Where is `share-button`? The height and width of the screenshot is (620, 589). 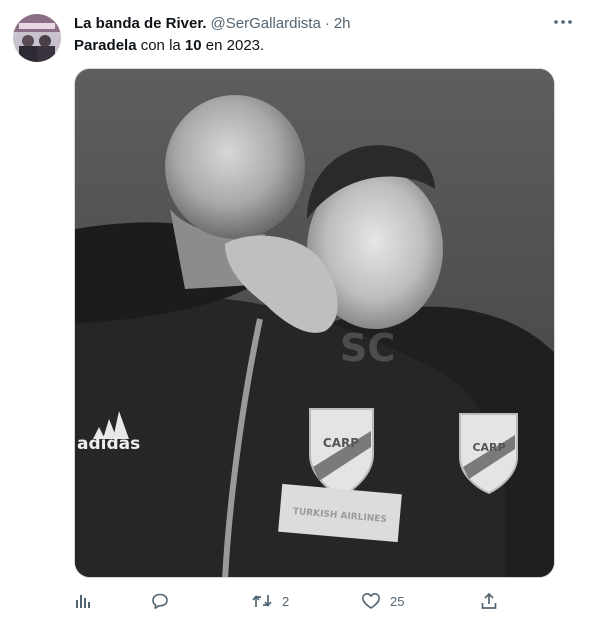
share-button is located at coordinates (489, 601).